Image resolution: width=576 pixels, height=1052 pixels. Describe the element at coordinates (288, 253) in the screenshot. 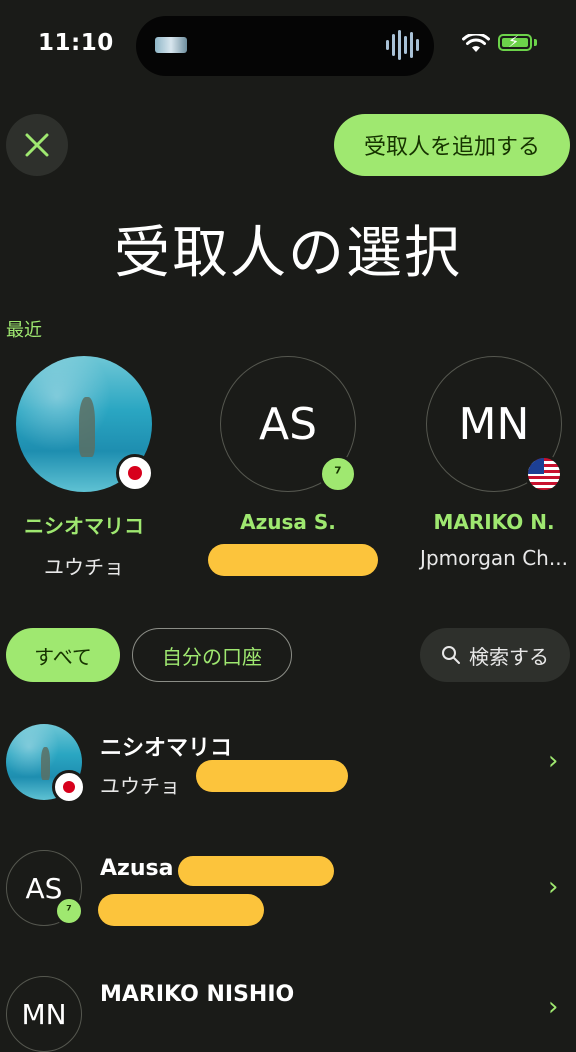

I see `page-title: 受取人の選択` at that location.